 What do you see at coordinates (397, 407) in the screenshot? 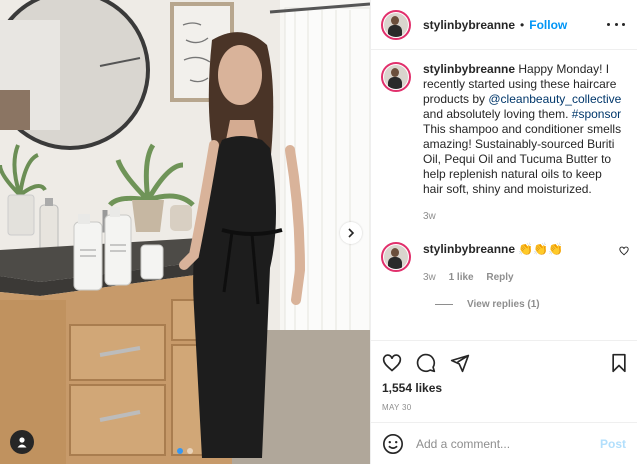
I see `post-date: MAY 30` at bounding box center [397, 407].